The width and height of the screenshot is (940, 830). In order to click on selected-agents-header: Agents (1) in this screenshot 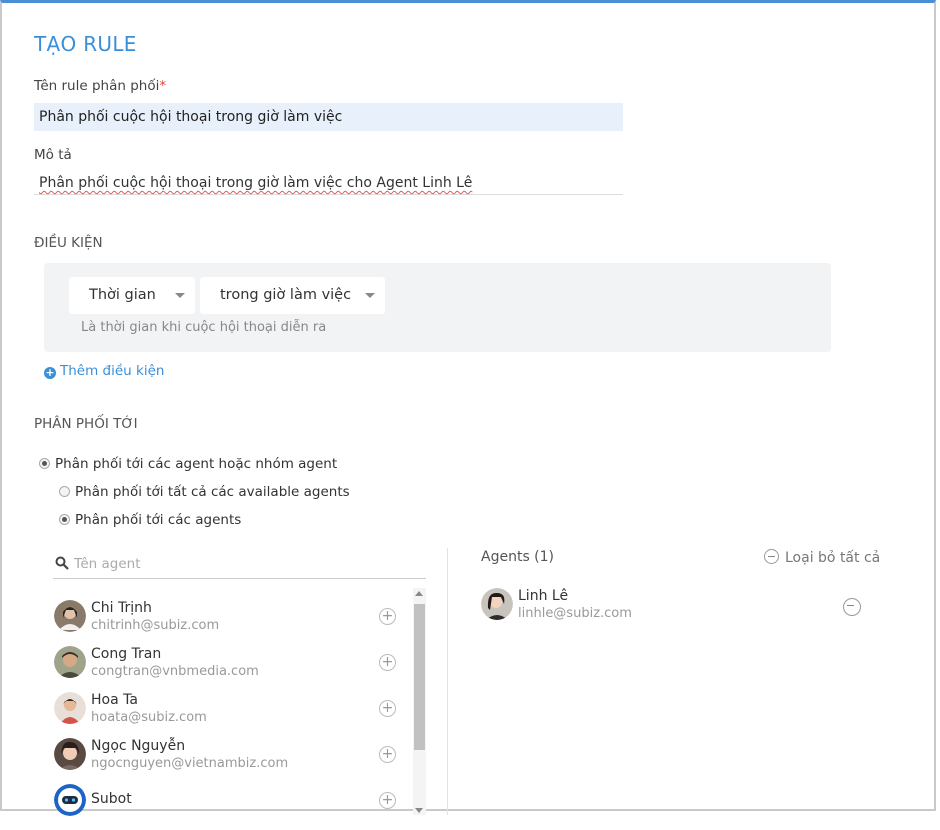, I will do `click(518, 557)`.